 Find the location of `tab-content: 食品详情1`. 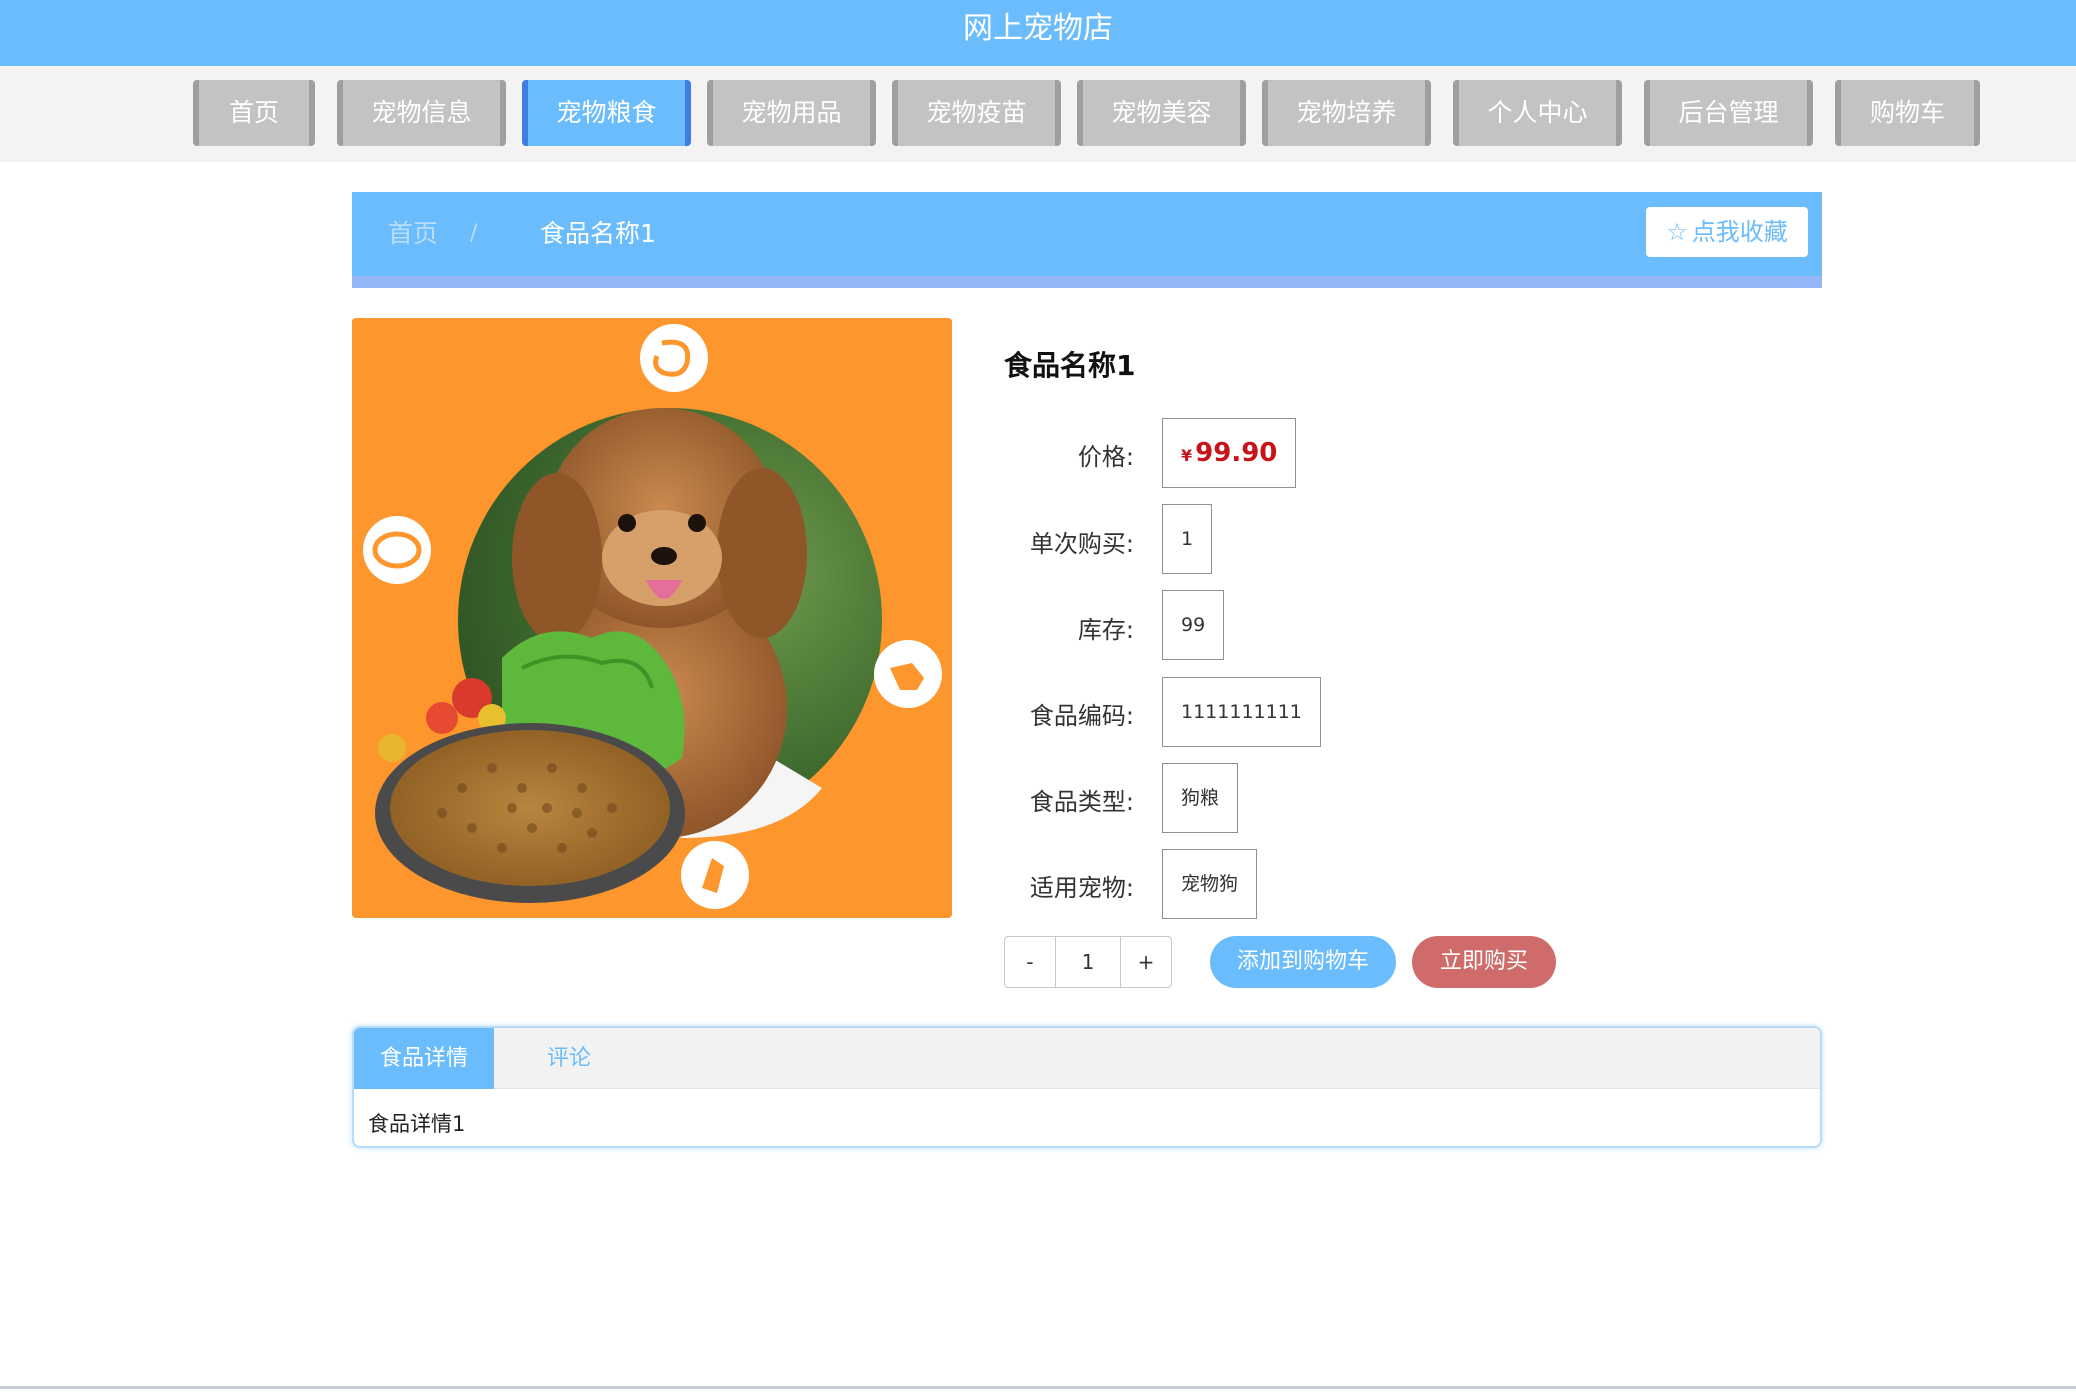

tab-content: 食品详情1 is located at coordinates (417, 1124).